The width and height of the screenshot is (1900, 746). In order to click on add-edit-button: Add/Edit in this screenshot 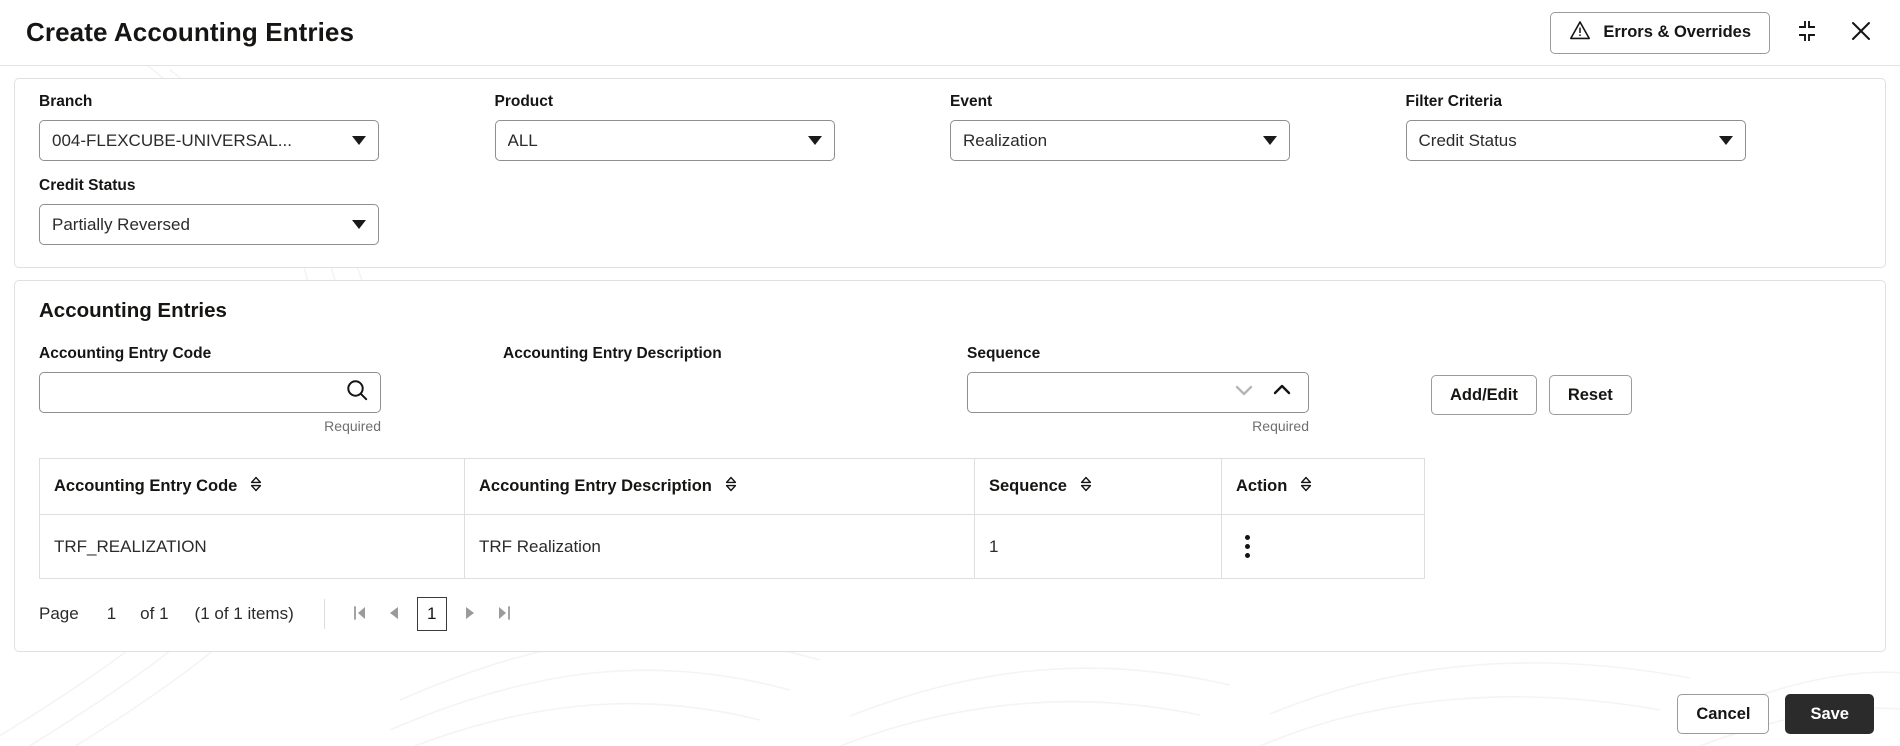, I will do `click(1484, 395)`.